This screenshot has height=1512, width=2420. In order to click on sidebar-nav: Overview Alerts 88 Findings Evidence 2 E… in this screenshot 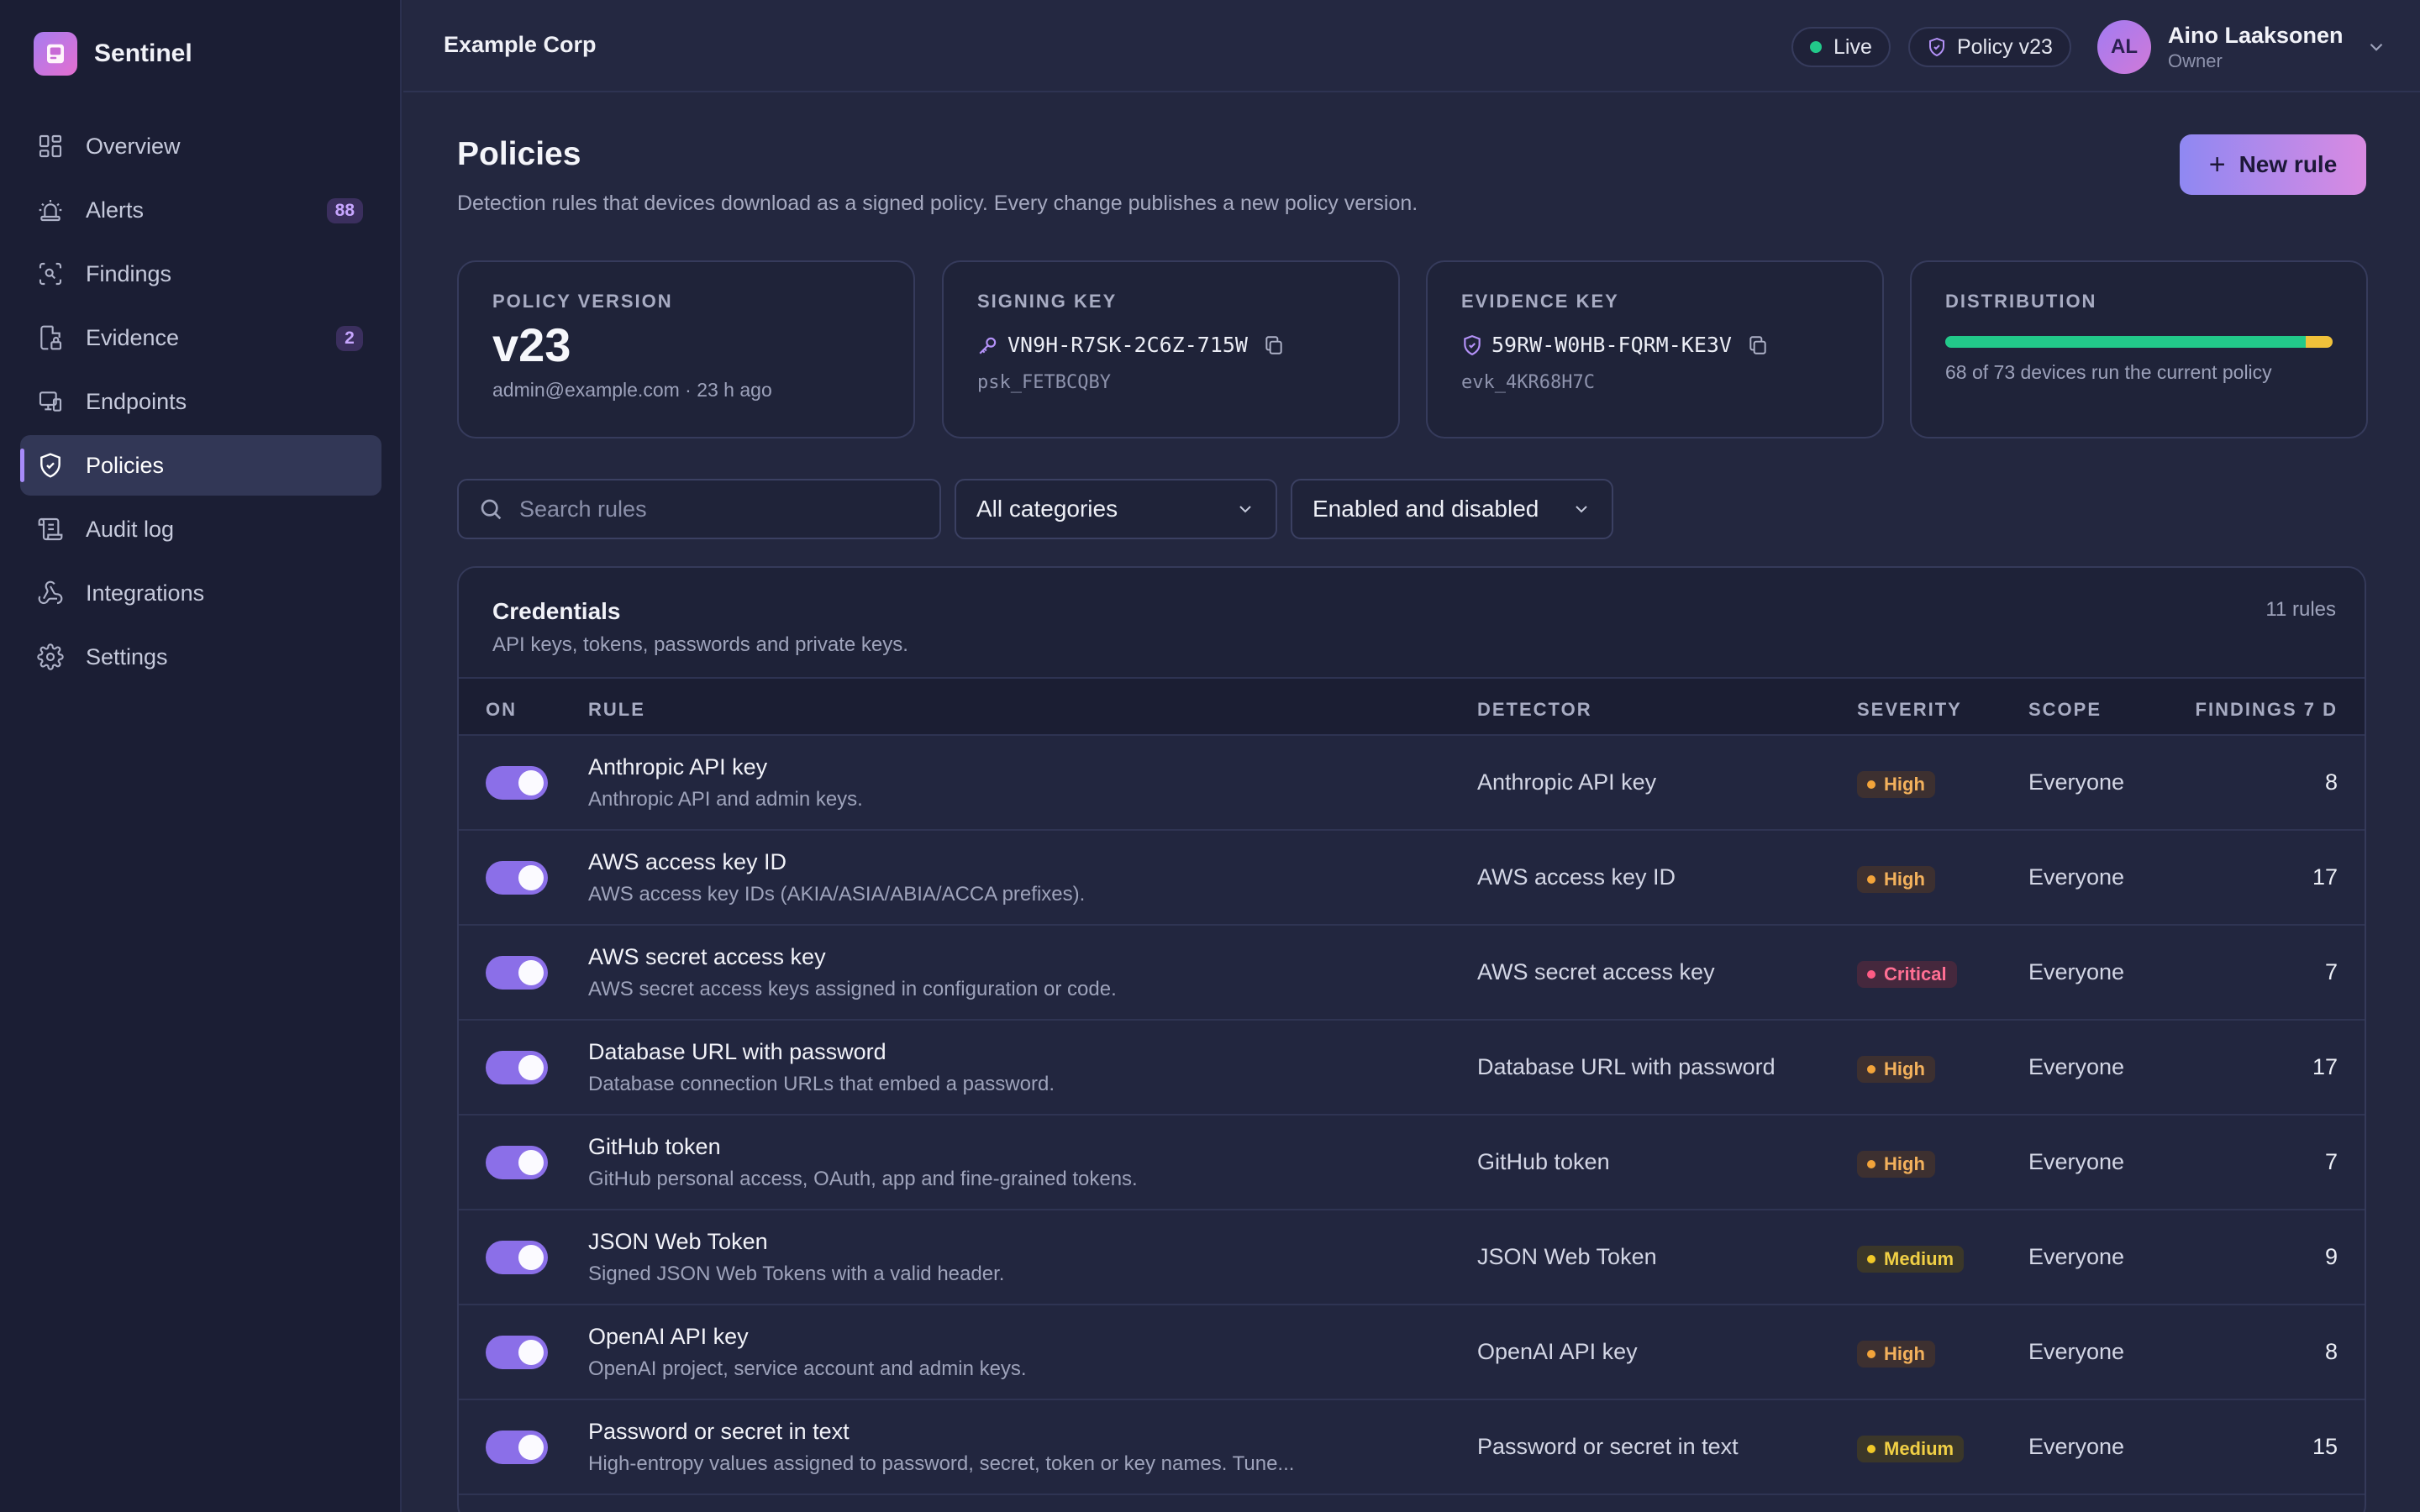, I will do `click(200, 403)`.